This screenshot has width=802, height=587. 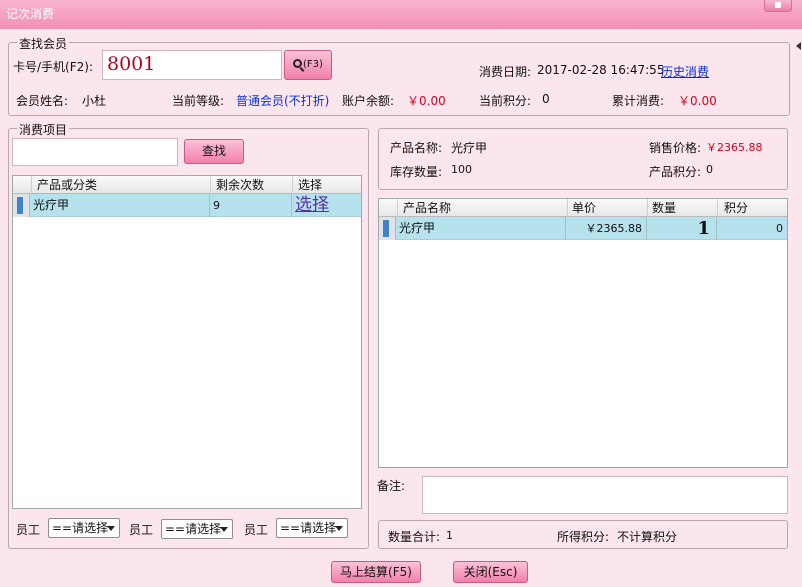 What do you see at coordinates (53, 67) in the screenshot?
I see `card-number-label: 卡号/手机(F2):` at bounding box center [53, 67].